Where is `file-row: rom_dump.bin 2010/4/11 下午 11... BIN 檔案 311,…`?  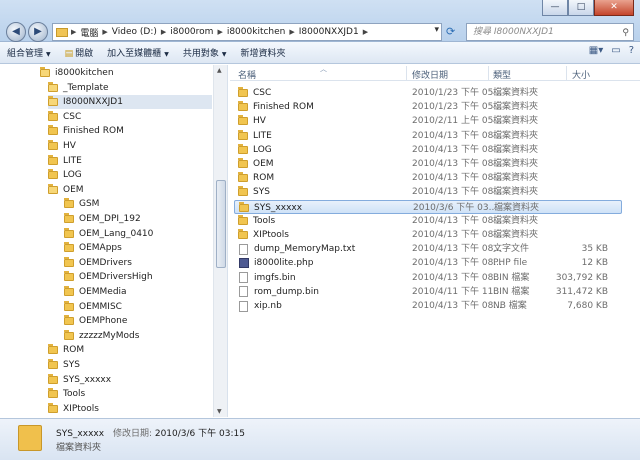 file-row: rom_dump.bin 2010/4/11 下午 11... BIN 檔案 311,… is located at coordinates (428, 292).